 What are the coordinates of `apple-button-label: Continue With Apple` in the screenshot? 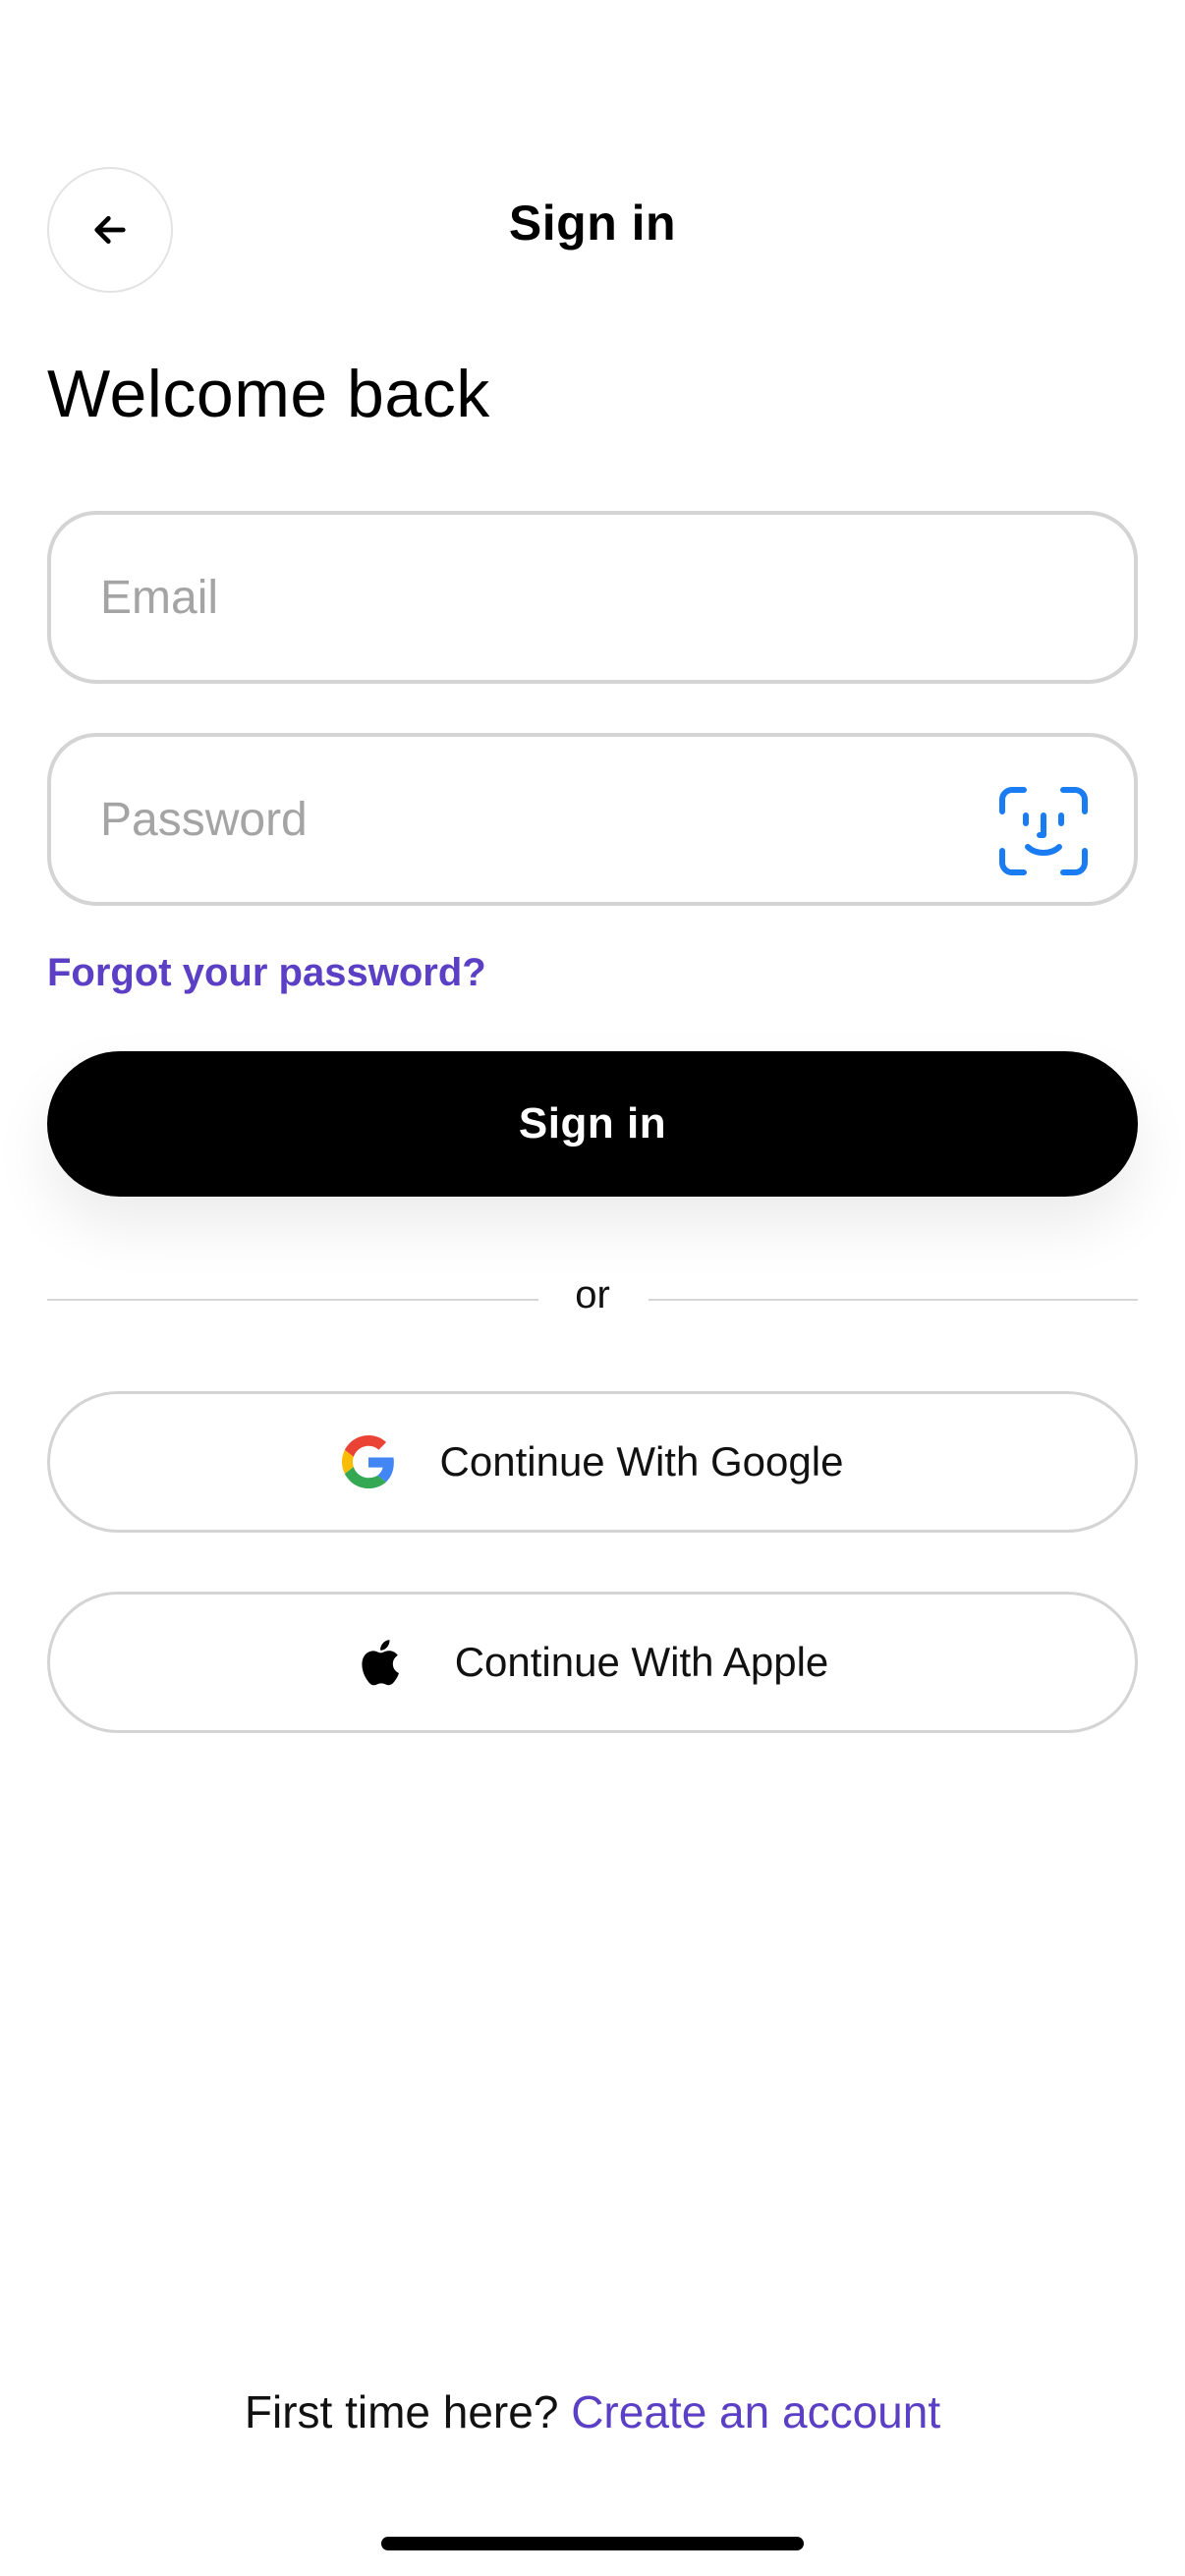 It's located at (641, 1662).